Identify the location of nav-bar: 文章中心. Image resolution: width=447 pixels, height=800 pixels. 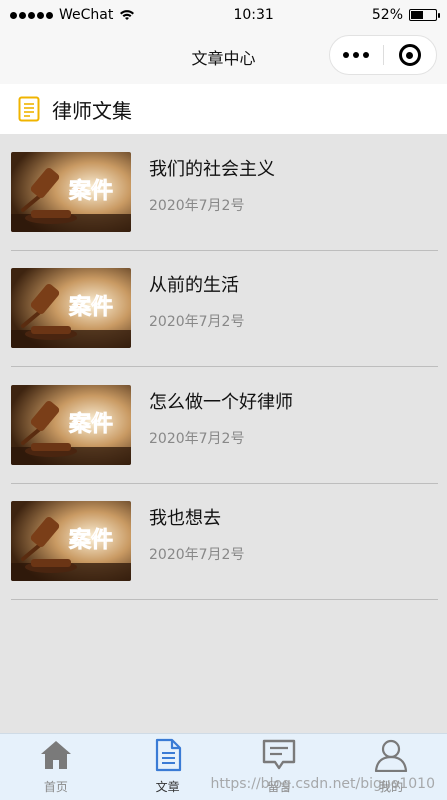
(223, 57).